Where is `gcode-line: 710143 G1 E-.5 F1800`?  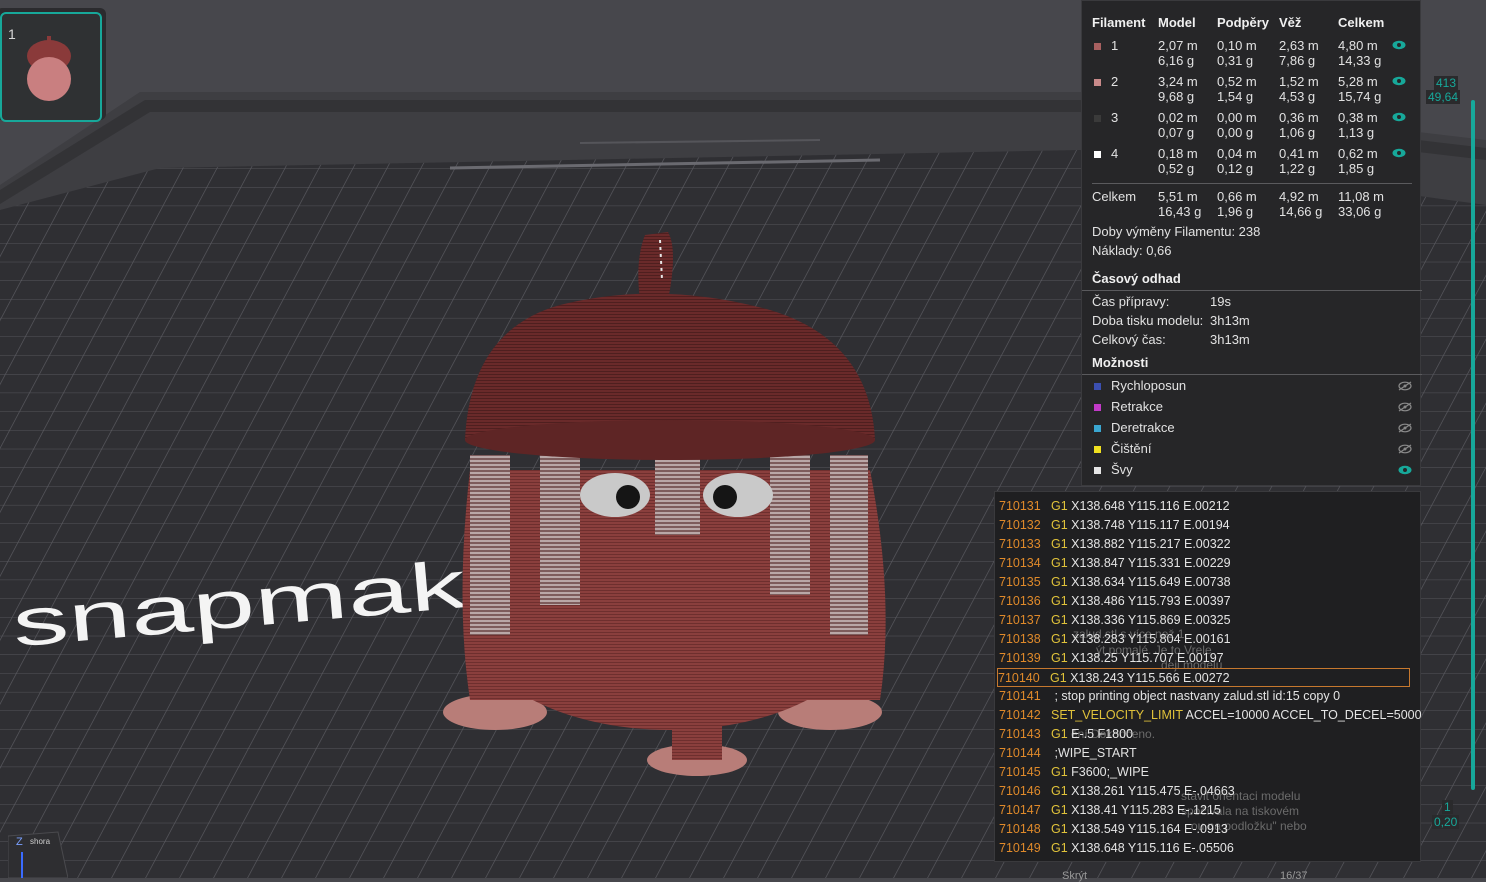
gcode-line: 710143 G1 E-.5 F1800 is located at coordinates (1207, 734).